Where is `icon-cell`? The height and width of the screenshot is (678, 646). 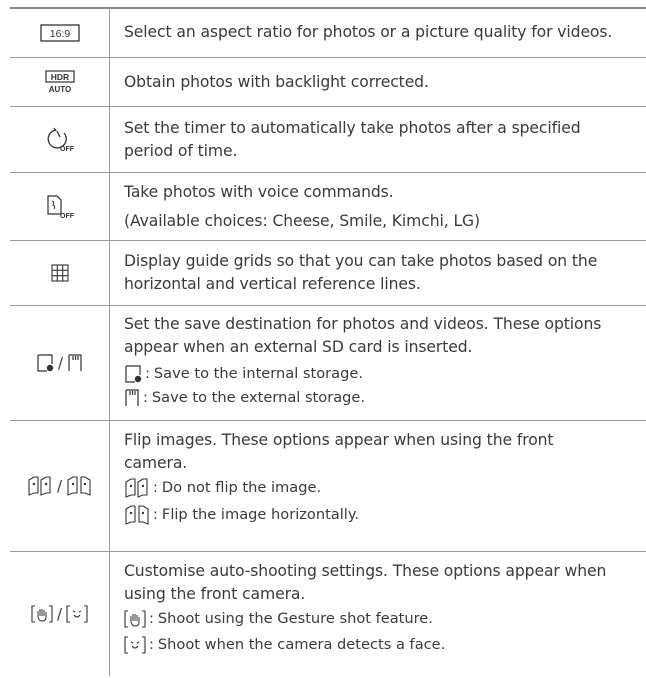 icon-cell is located at coordinates (59, 273).